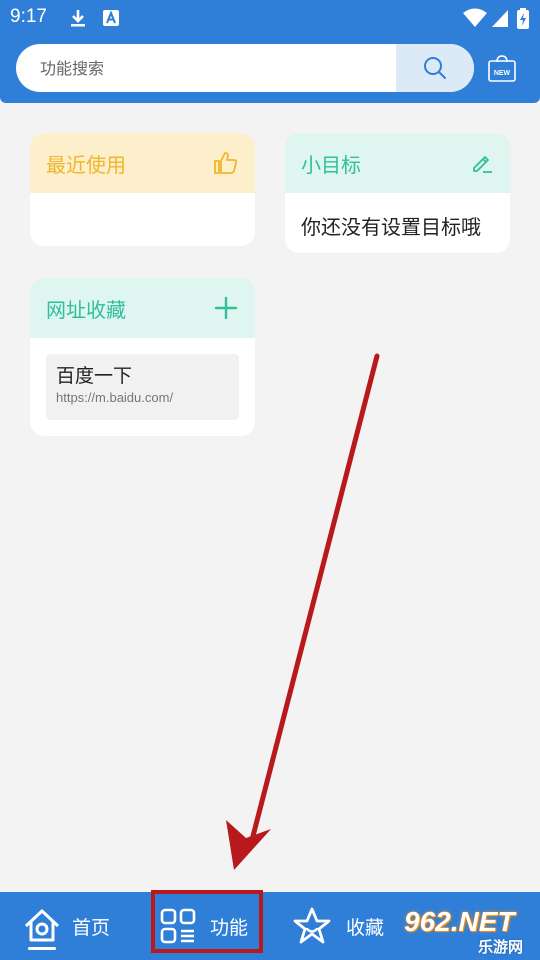  I want to click on tab-favorites-label: 收藏, so click(365, 927).